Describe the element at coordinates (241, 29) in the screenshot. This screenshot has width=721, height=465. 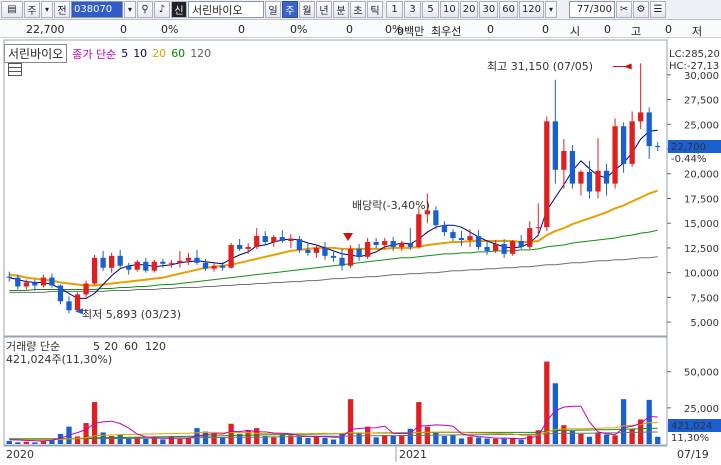
I see `info-v2: 0` at that location.